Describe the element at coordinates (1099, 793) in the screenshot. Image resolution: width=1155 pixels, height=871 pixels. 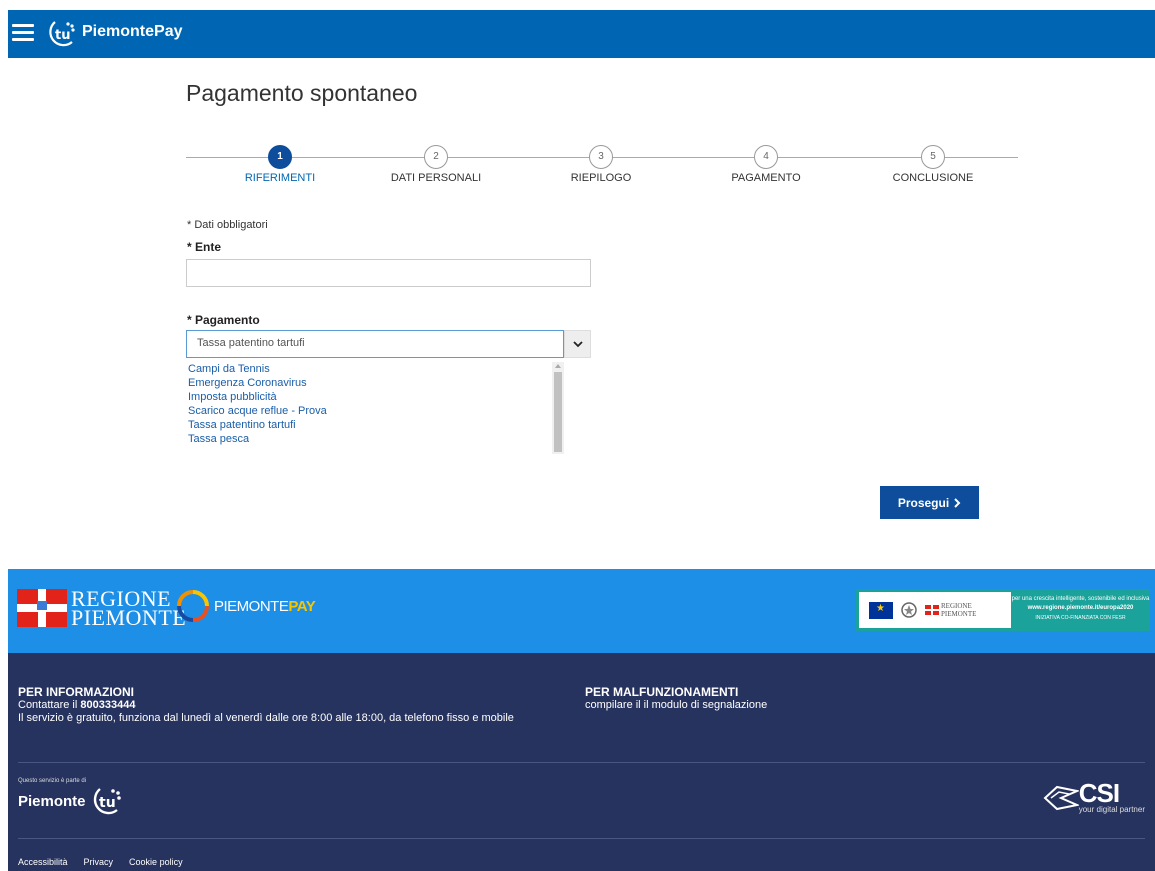
I see `csi-text: CSI` at that location.